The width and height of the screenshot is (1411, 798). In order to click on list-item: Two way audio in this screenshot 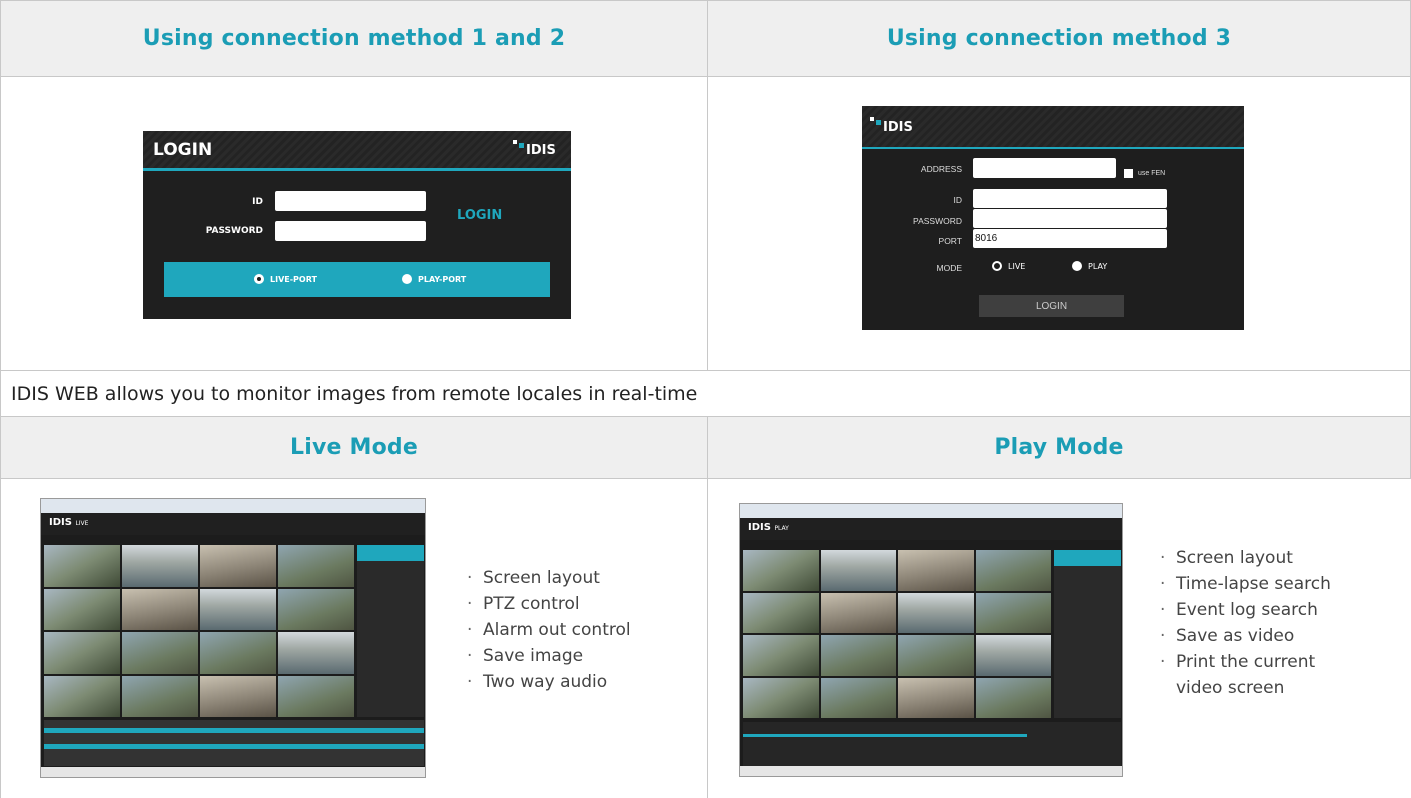, I will do `click(548, 682)`.